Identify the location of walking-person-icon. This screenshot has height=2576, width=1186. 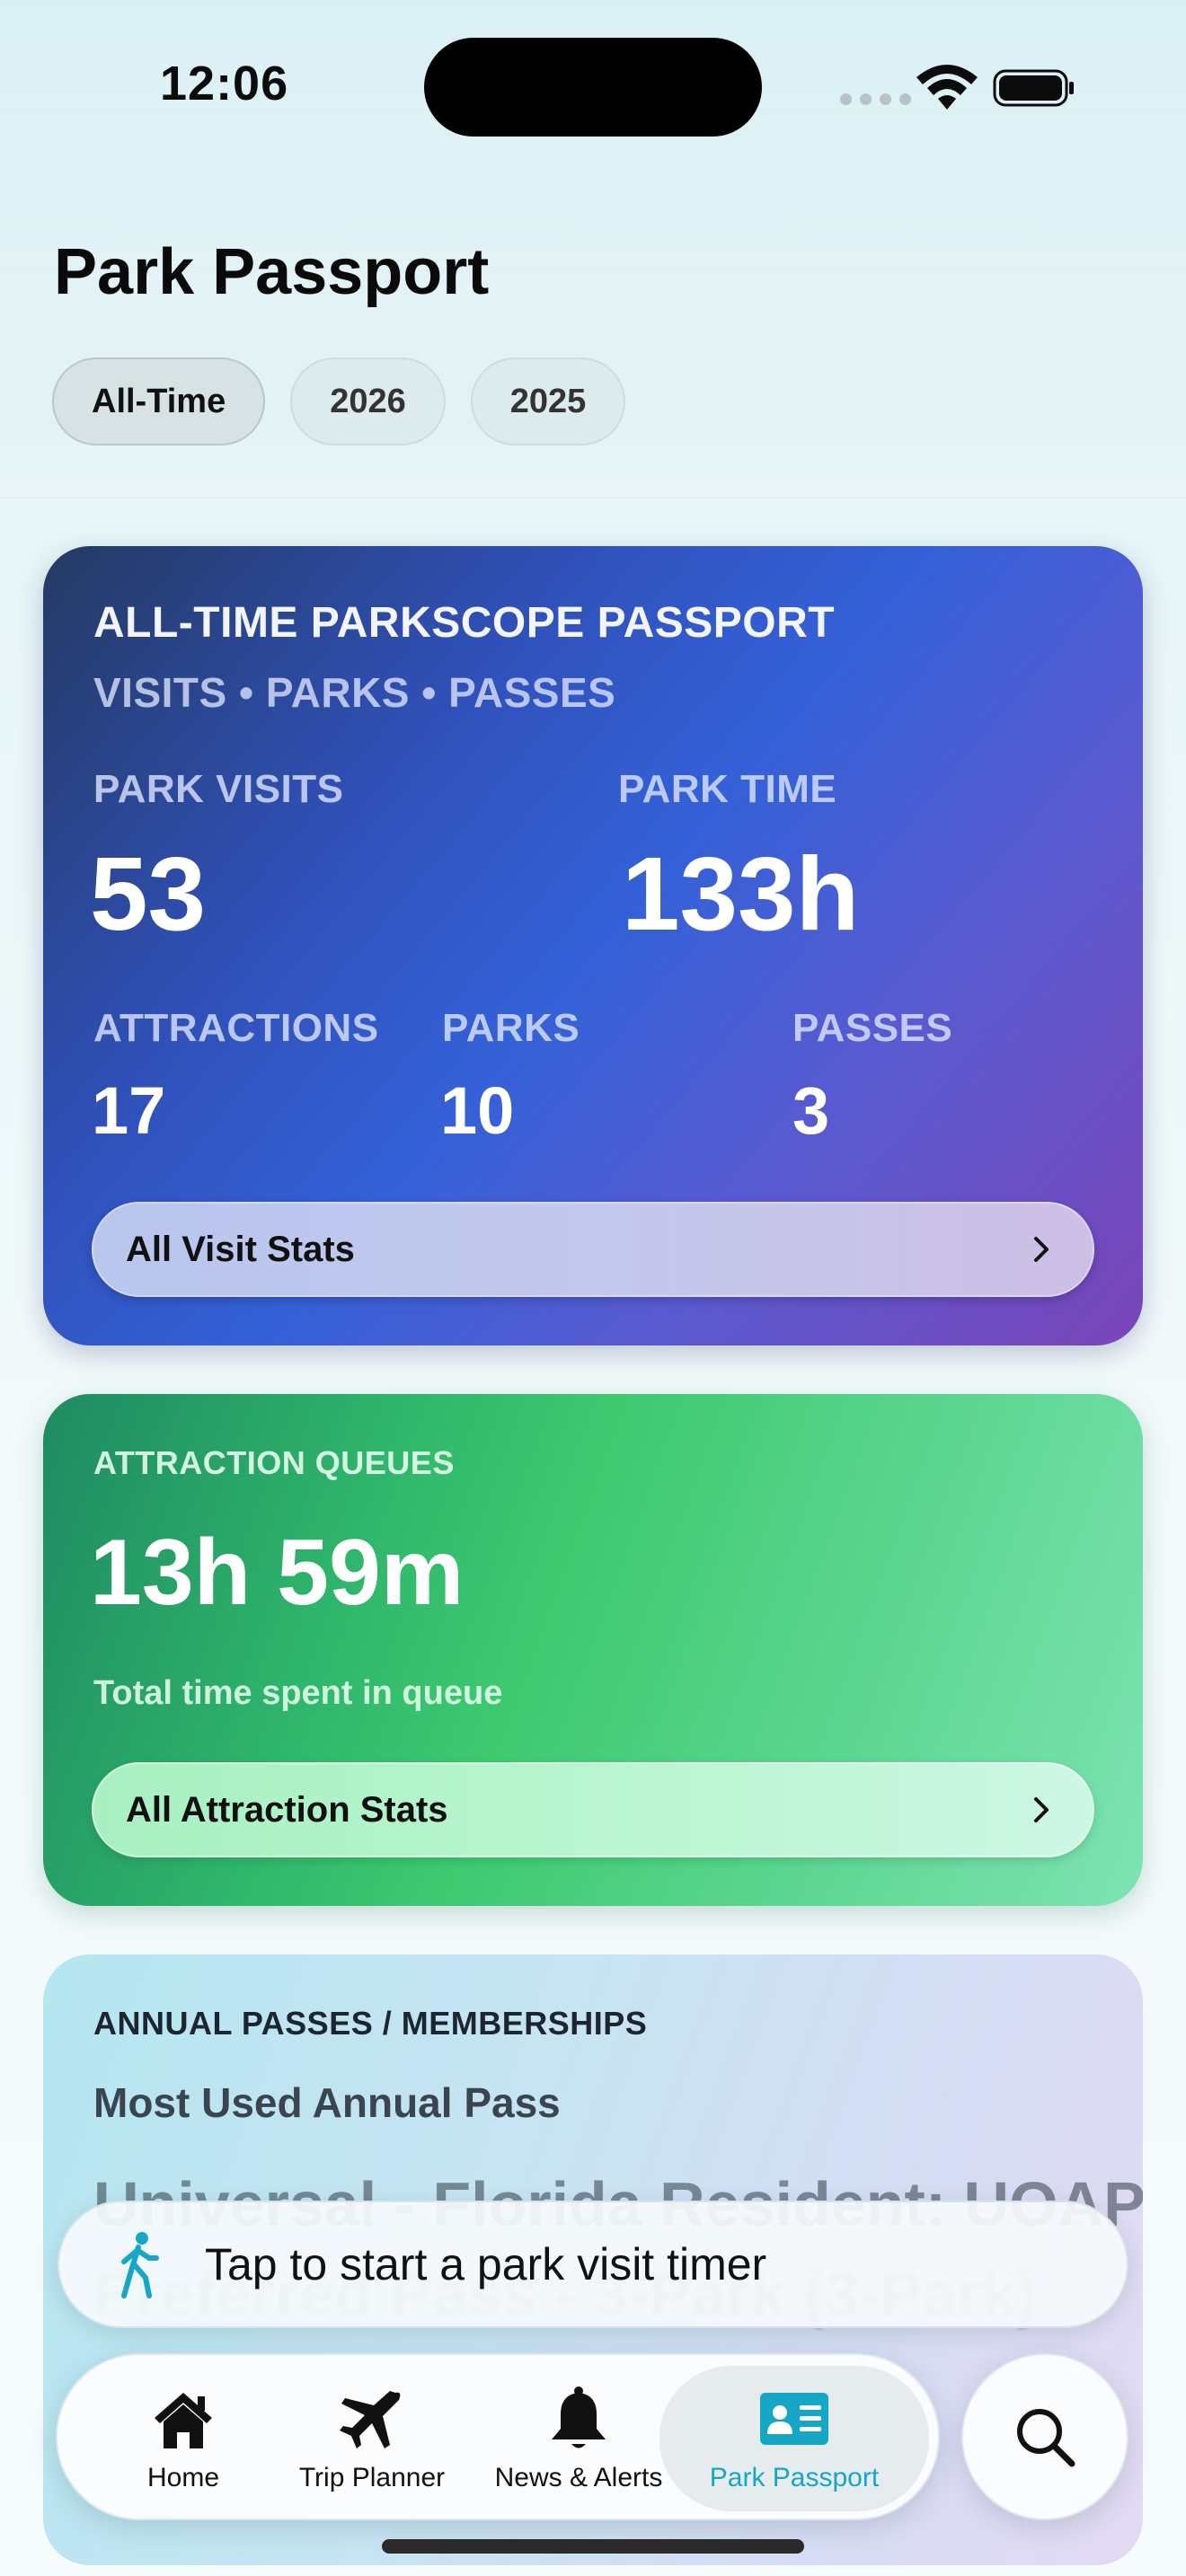
(140, 2265).